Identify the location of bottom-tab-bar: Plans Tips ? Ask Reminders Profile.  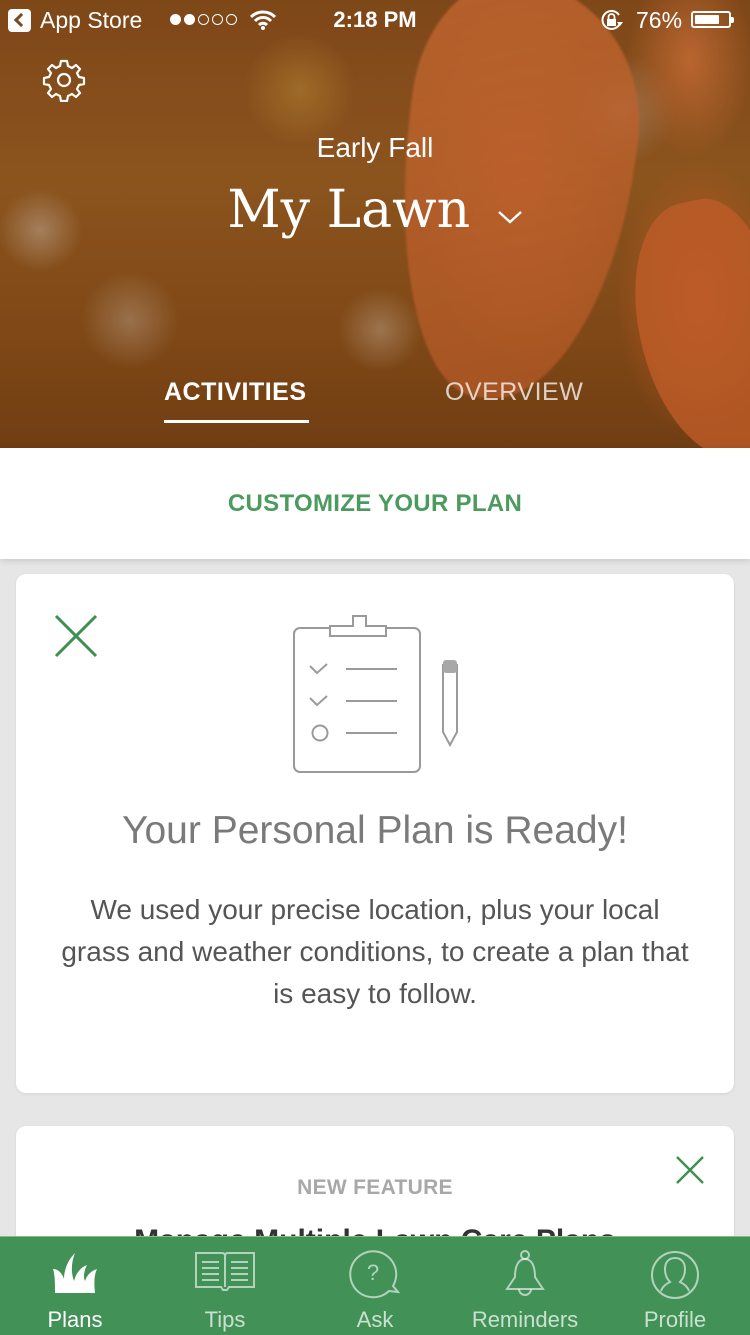
(375, 1285).